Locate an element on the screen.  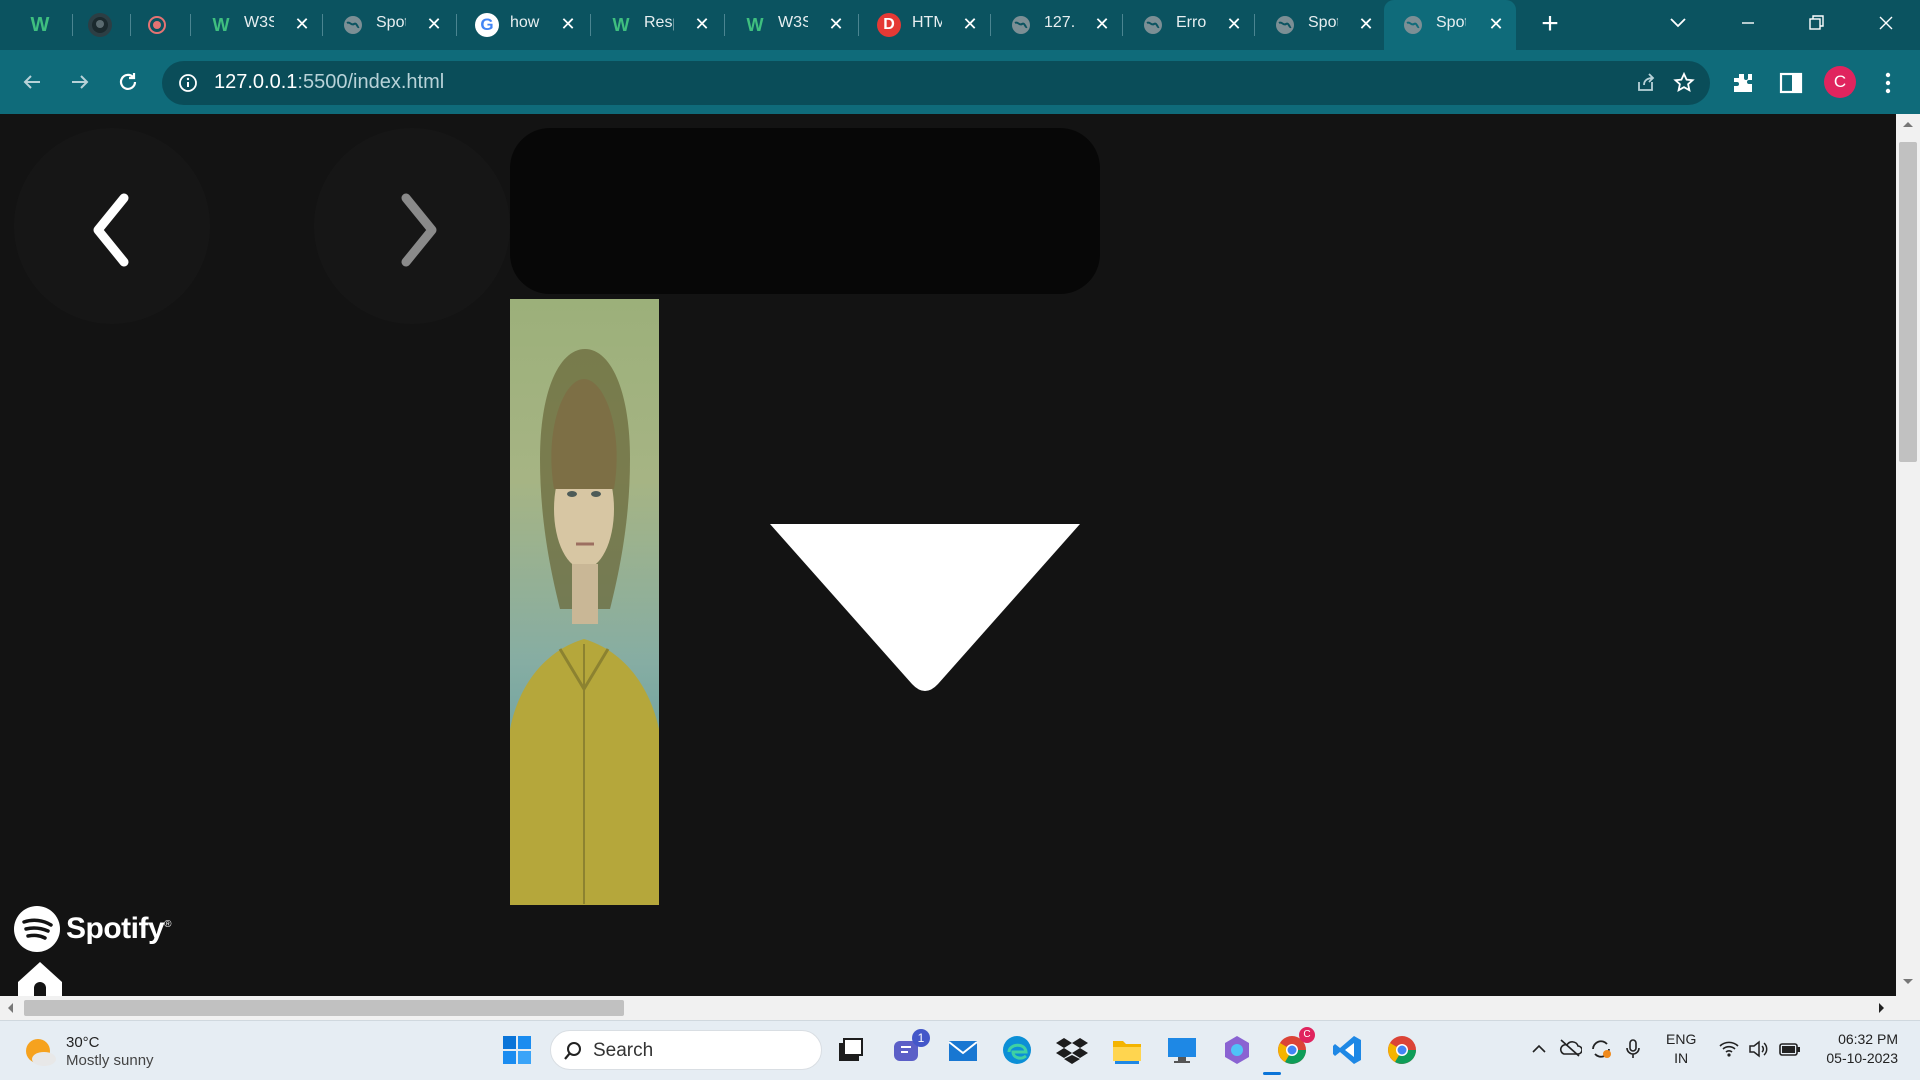
more-menu-icon is located at coordinates (1888, 83).